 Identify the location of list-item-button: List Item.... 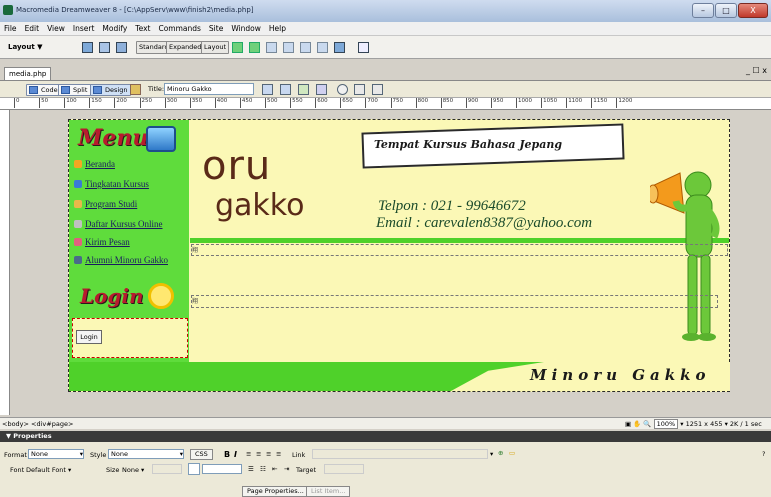
(328, 491).